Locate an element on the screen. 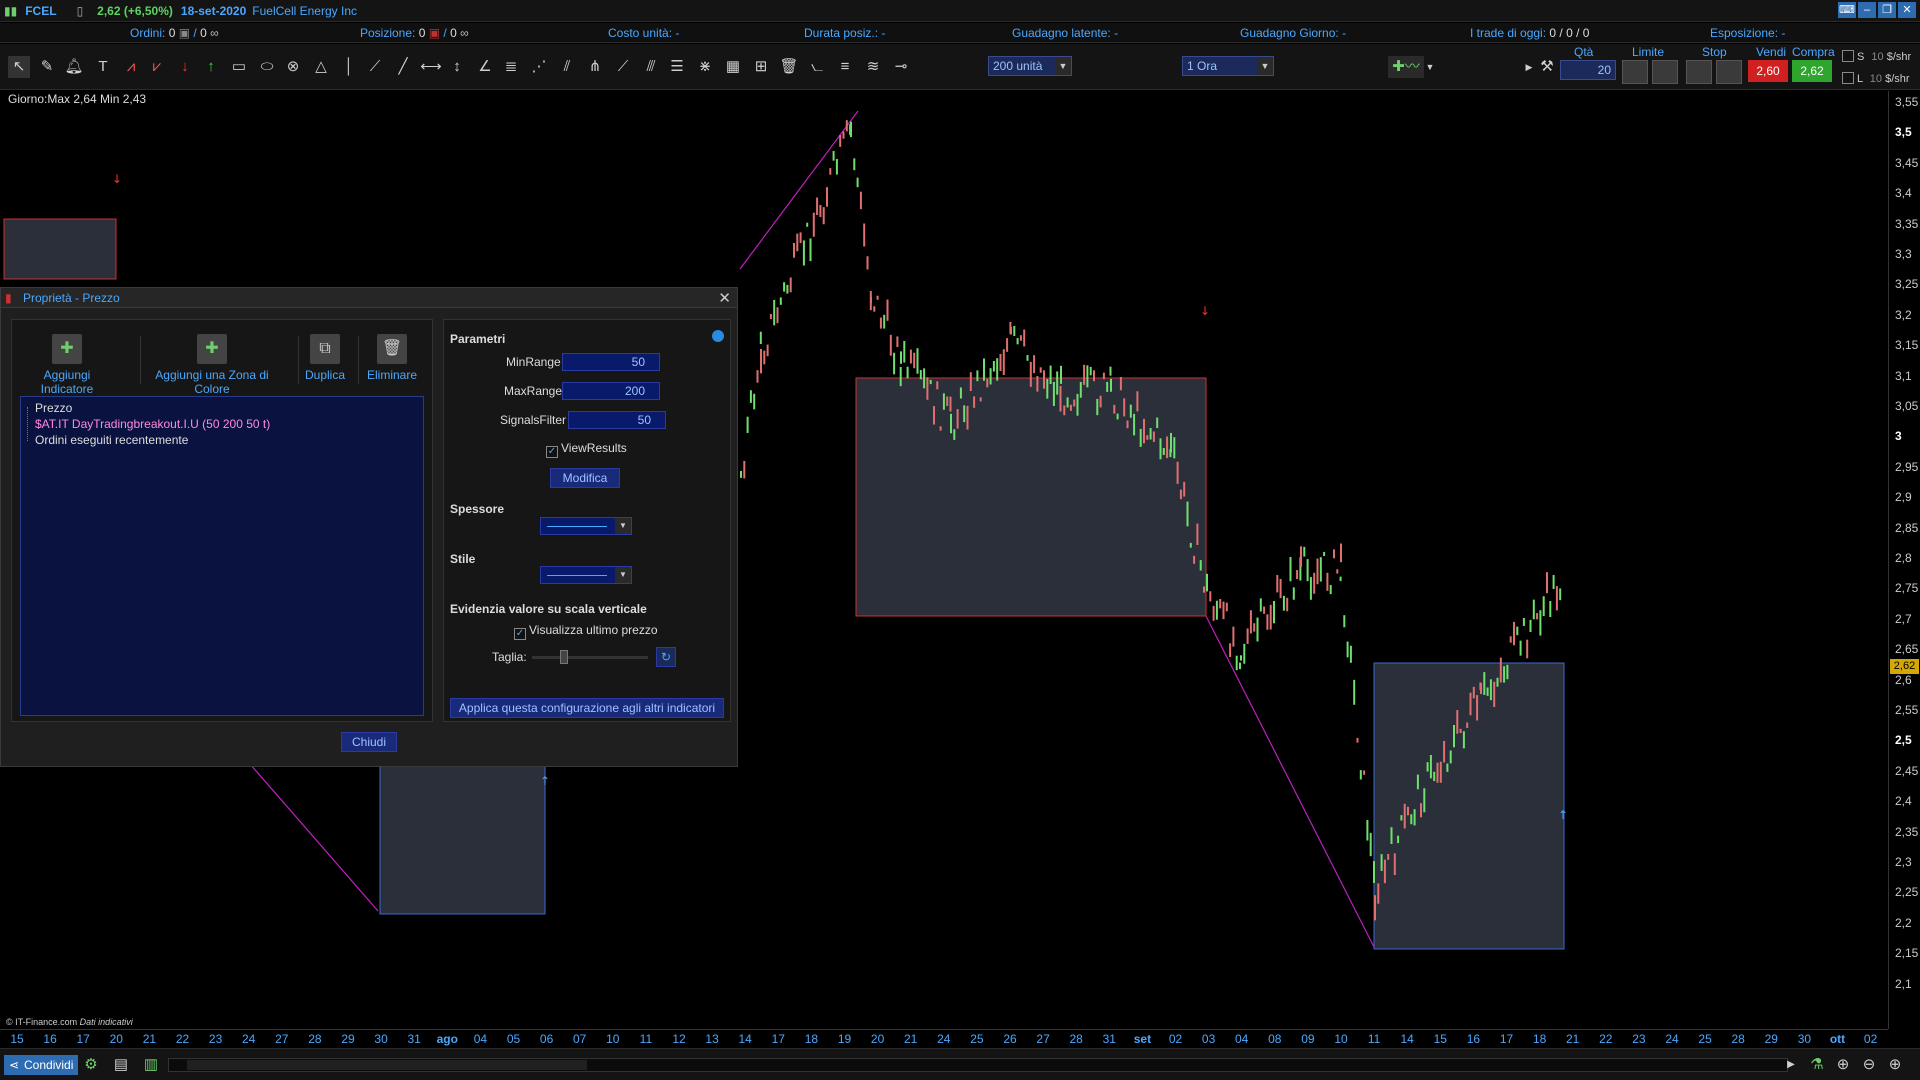 The height and width of the screenshot is (1080, 1920). list-icon: ▤ is located at coordinates (121, 1065).